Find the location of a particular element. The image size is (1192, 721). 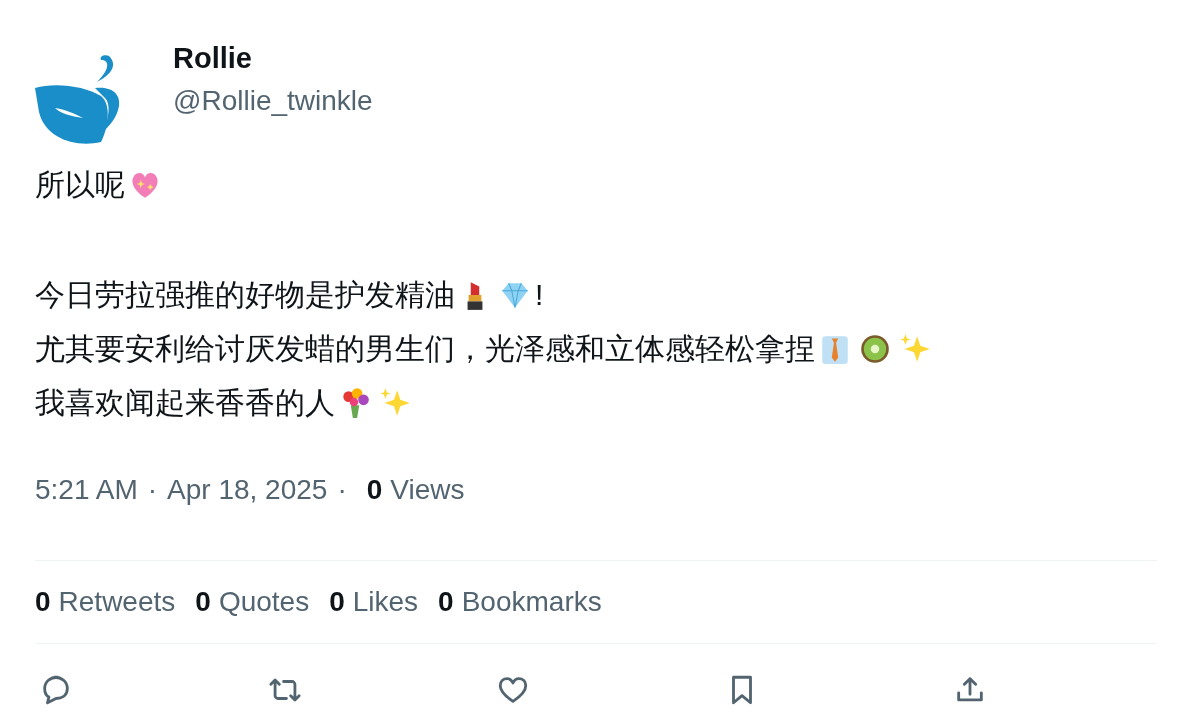

views-label: Views is located at coordinates (427, 490).